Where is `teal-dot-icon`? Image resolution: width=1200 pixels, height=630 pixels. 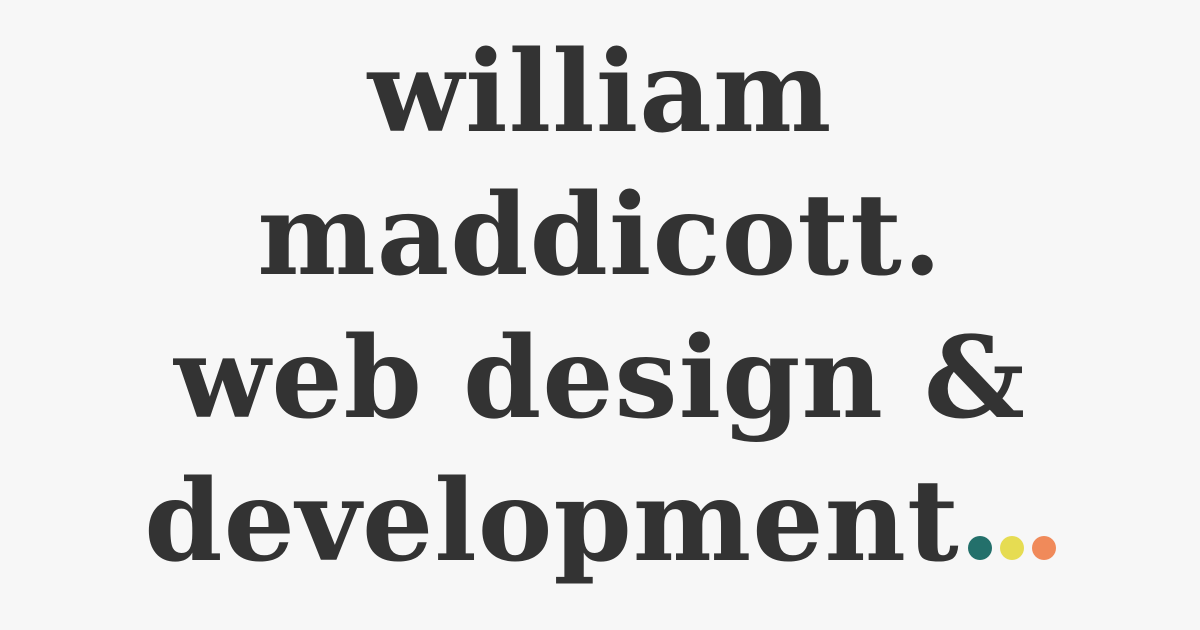 teal-dot-icon is located at coordinates (979, 548).